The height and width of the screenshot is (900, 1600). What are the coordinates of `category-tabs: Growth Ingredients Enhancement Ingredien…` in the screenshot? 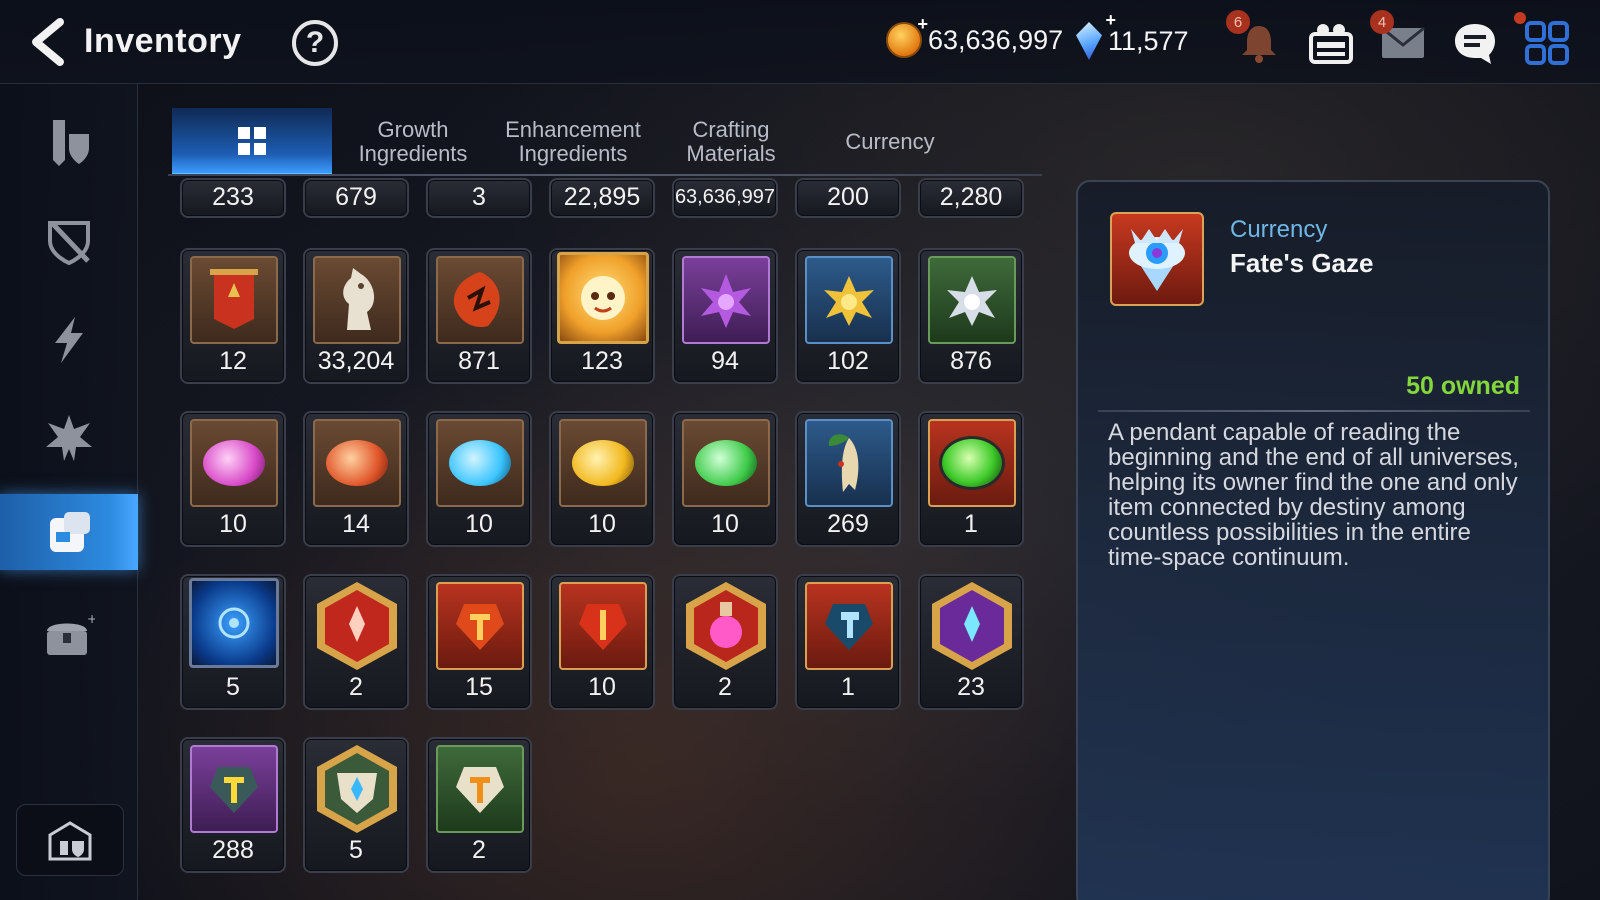 It's located at (607, 142).